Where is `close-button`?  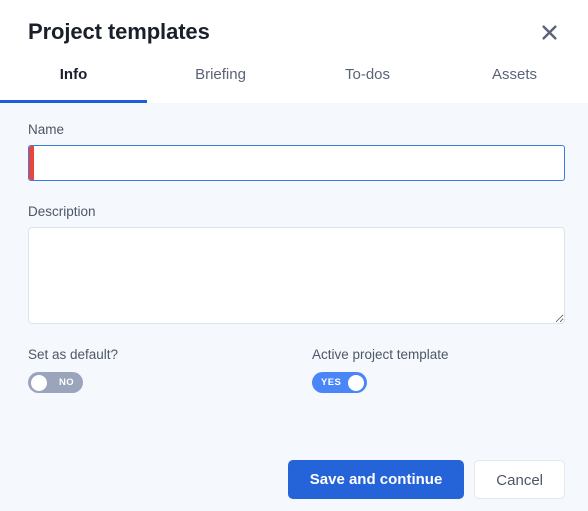
close-button is located at coordinates (549, 32).